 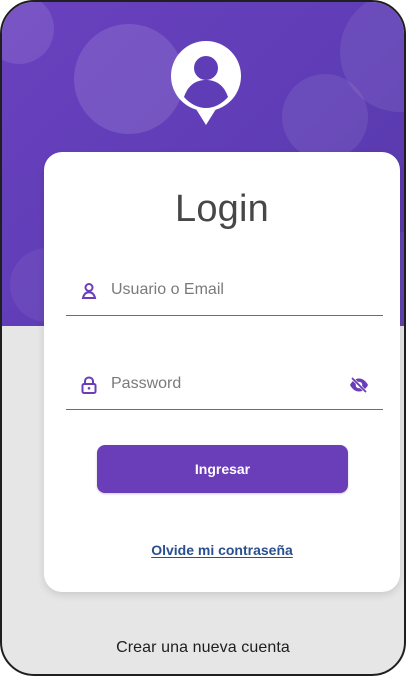 I want to click on eye-off-icon, so click(x=359, y=385).